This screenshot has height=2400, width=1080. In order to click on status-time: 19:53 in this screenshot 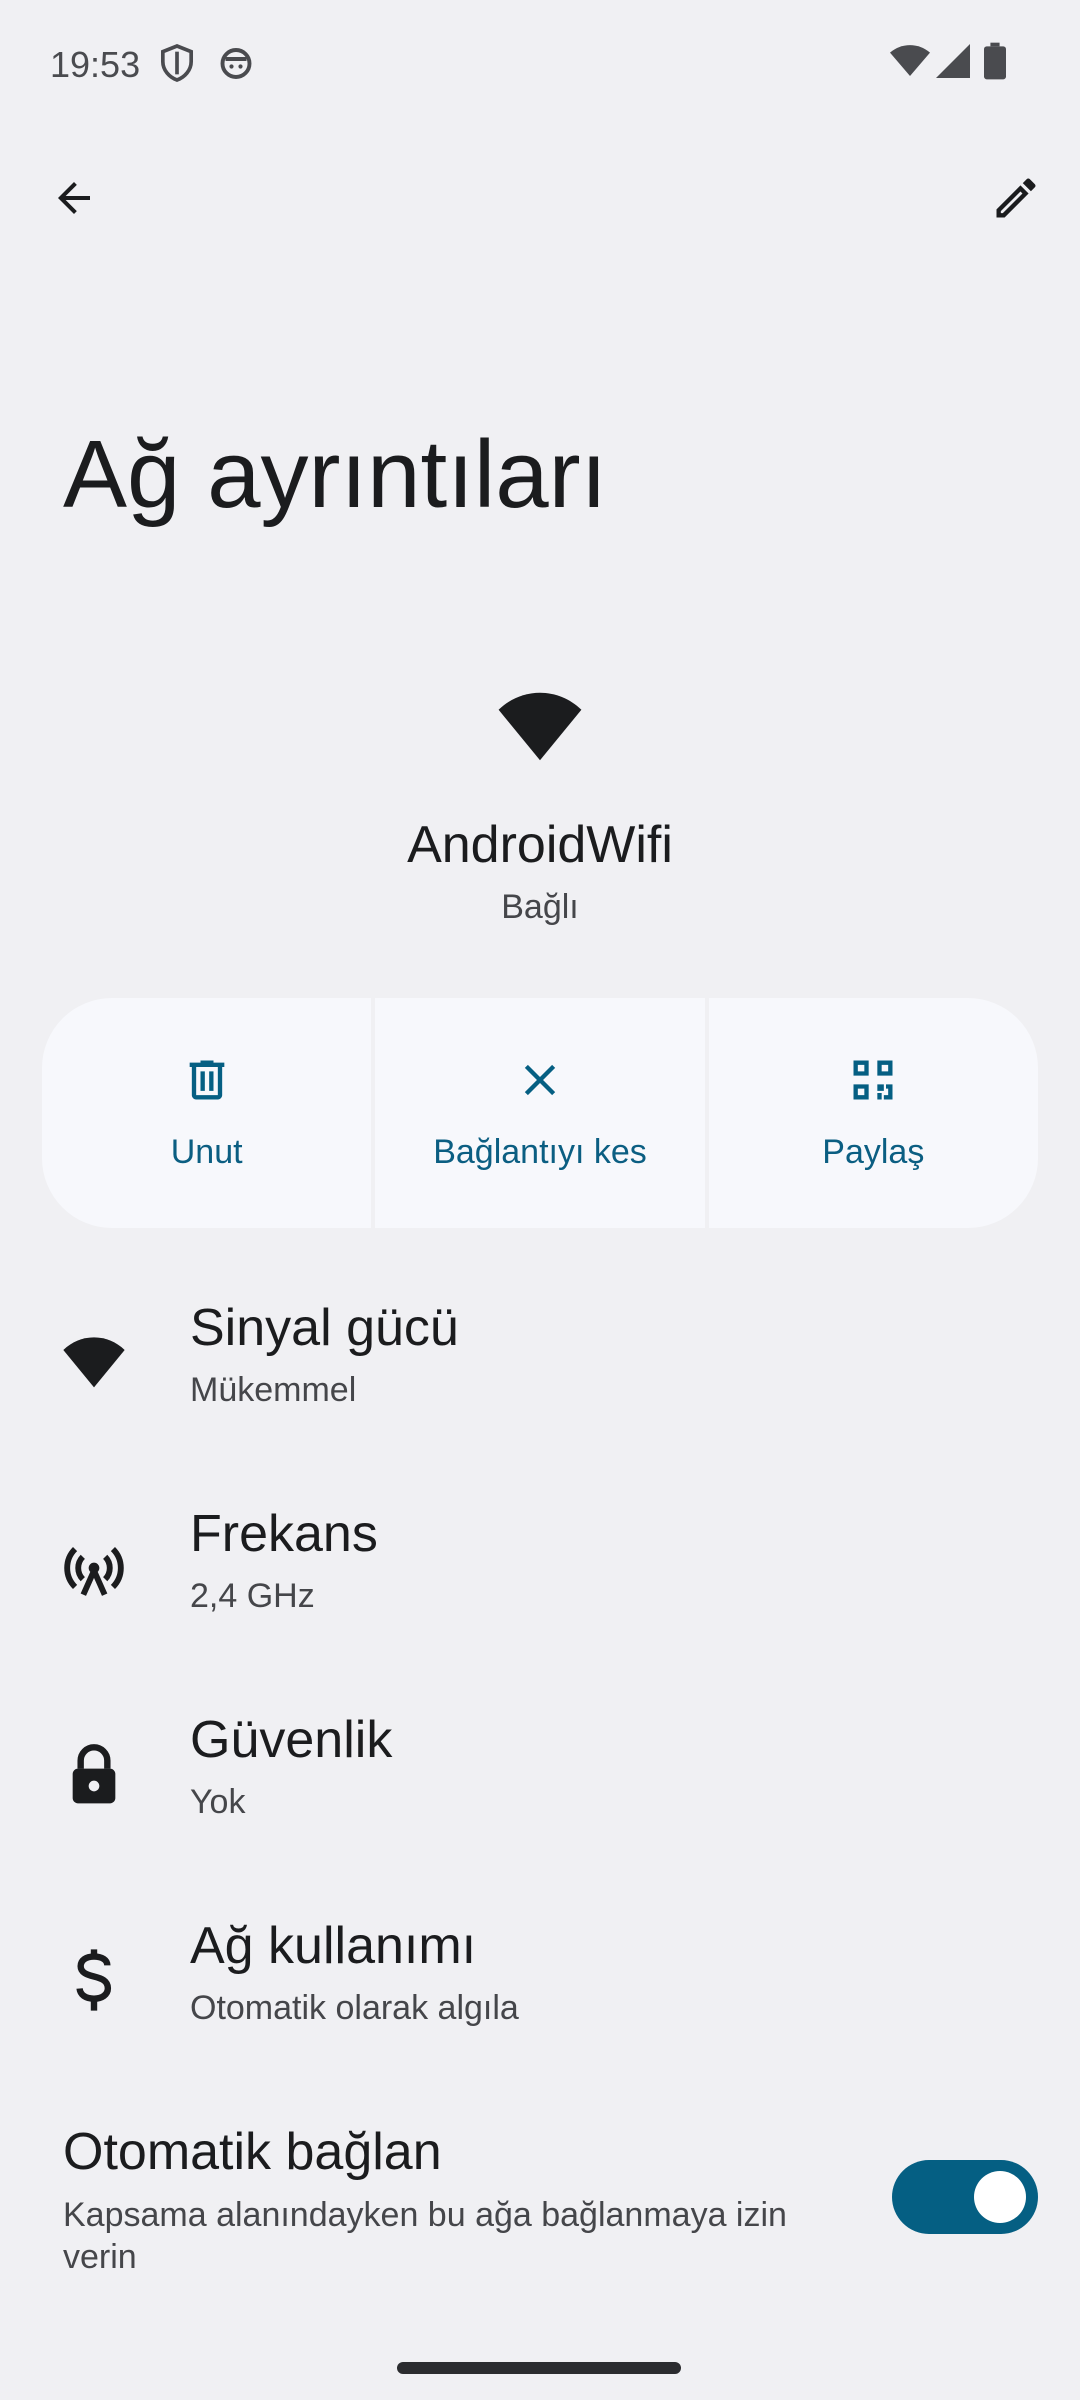, I will do `click(95, 64)`.